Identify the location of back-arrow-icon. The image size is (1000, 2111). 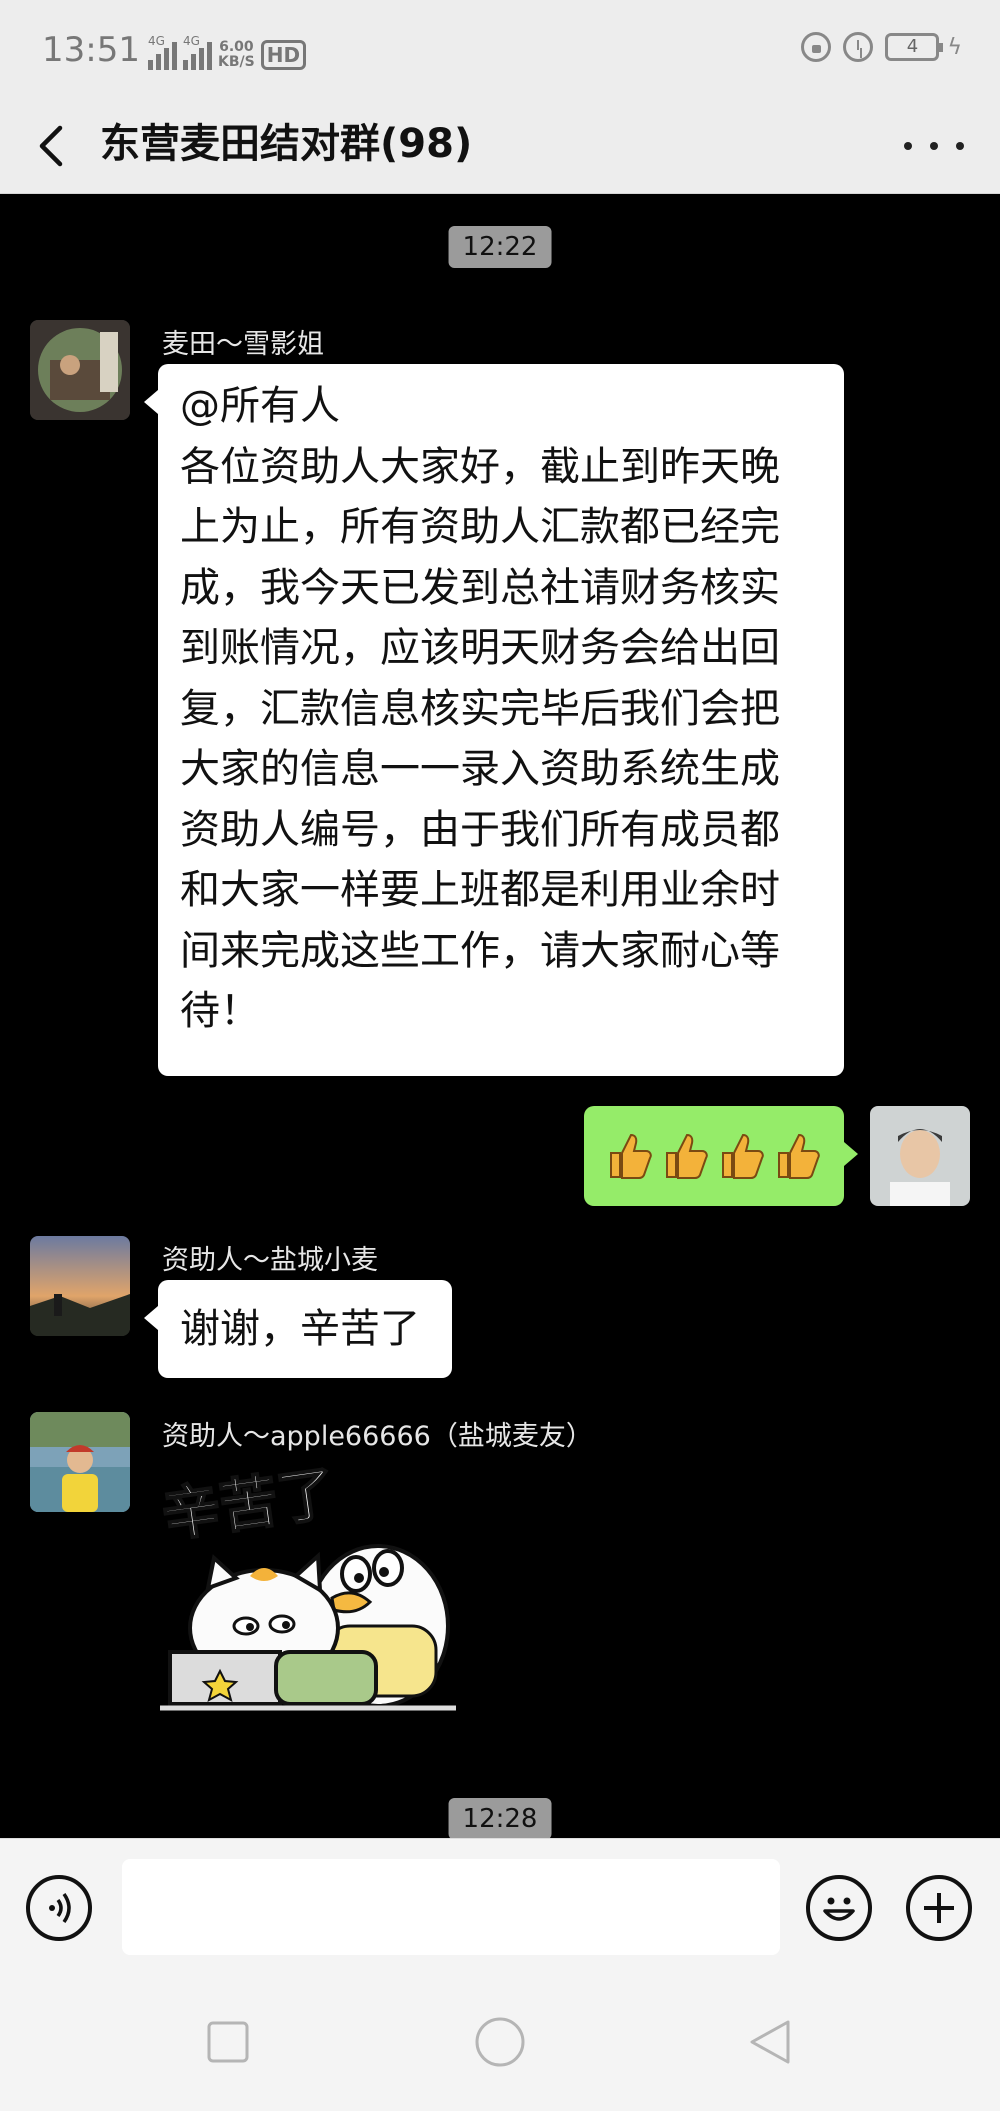
(54, 146).